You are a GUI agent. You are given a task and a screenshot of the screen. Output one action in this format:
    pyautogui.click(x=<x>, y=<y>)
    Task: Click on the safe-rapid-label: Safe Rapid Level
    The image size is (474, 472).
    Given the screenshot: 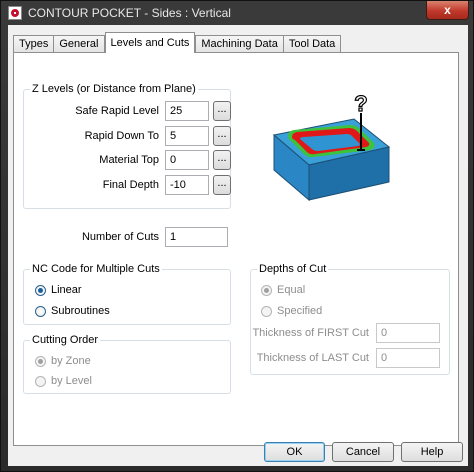 What is the action you would take?
    pyautogui.click(x=117, y=111)
    